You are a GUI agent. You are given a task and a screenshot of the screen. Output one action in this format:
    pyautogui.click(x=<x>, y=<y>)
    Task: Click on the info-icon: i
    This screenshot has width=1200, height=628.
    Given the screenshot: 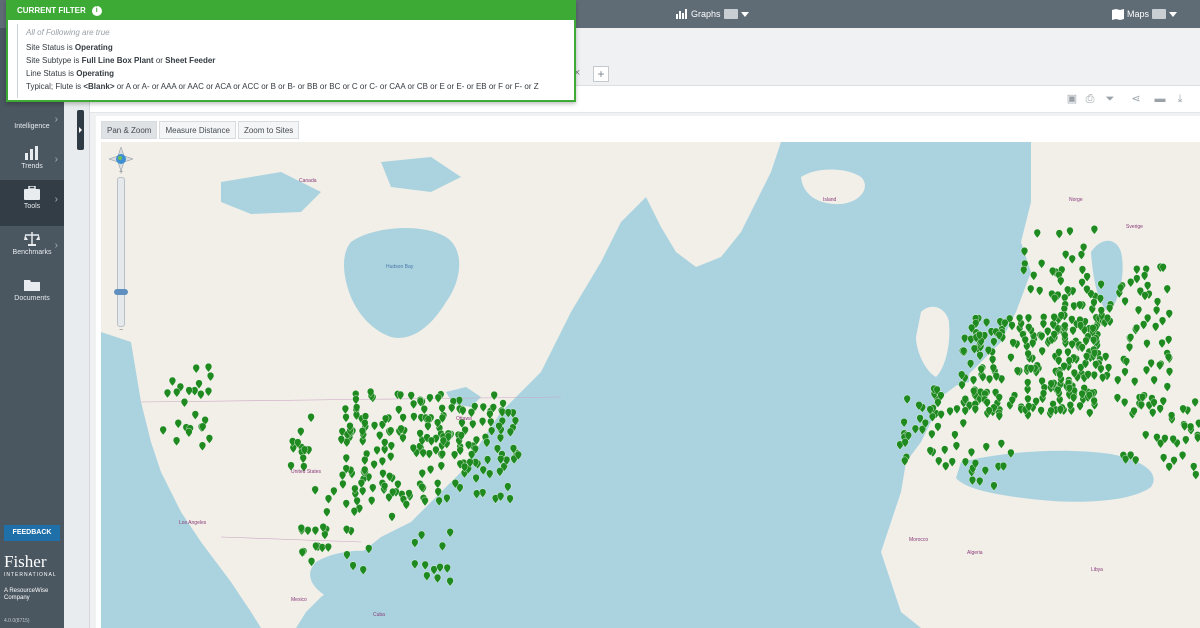 What is the action you would take?
    pyautogui.click(x=96, y=11)
    